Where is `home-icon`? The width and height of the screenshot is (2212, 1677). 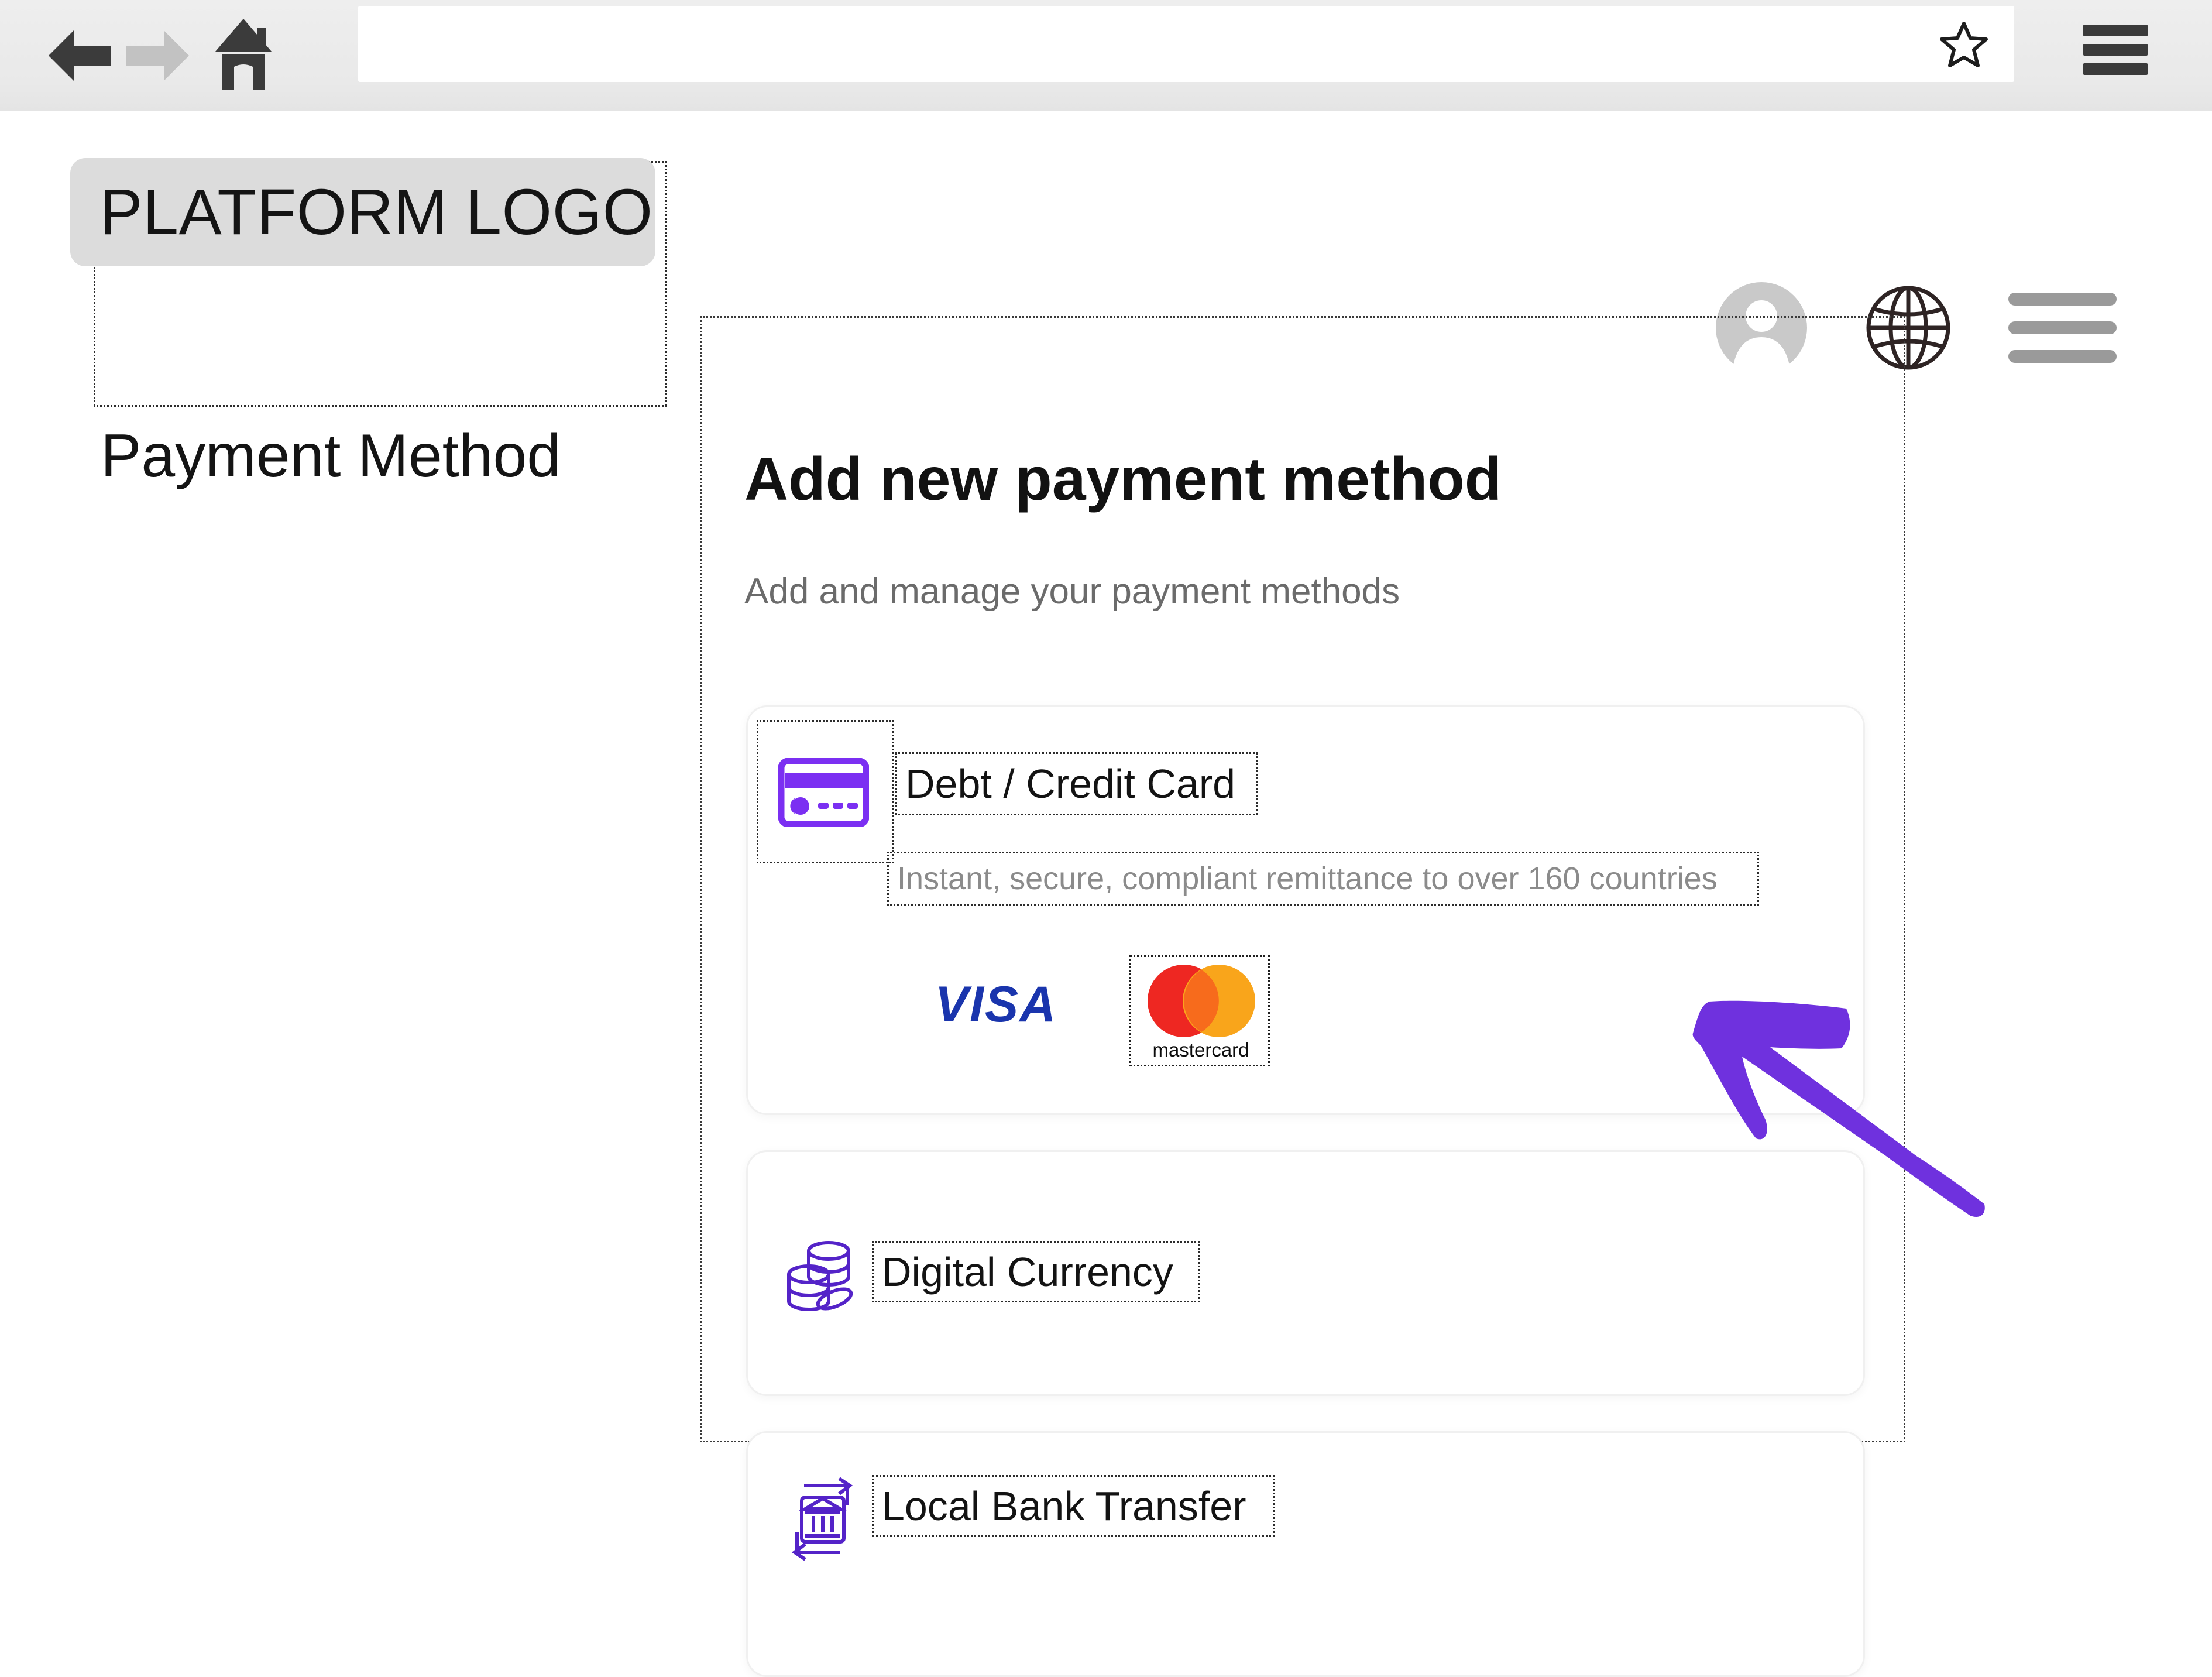 home-icon is located at coordinates (243, 54).